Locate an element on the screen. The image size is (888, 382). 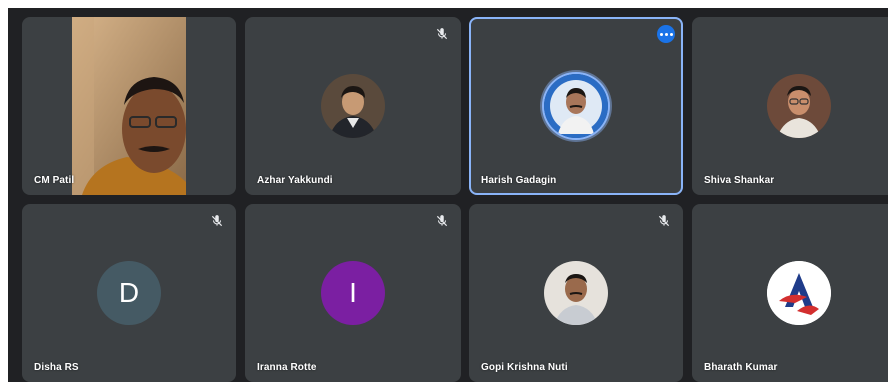
participant-name: Shiva Shankar is located at coordinates (739, 180).